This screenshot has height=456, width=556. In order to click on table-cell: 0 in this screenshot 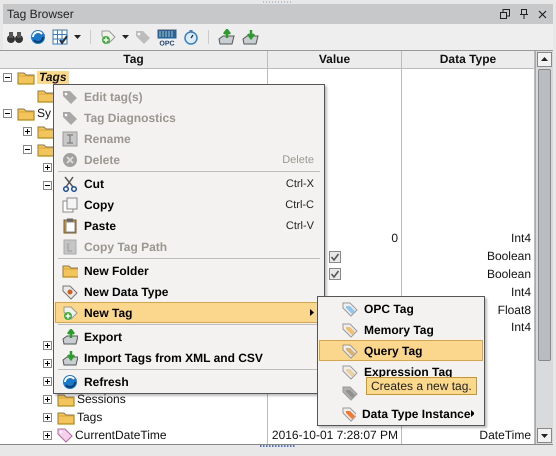, I will do `click(394, 239)`.